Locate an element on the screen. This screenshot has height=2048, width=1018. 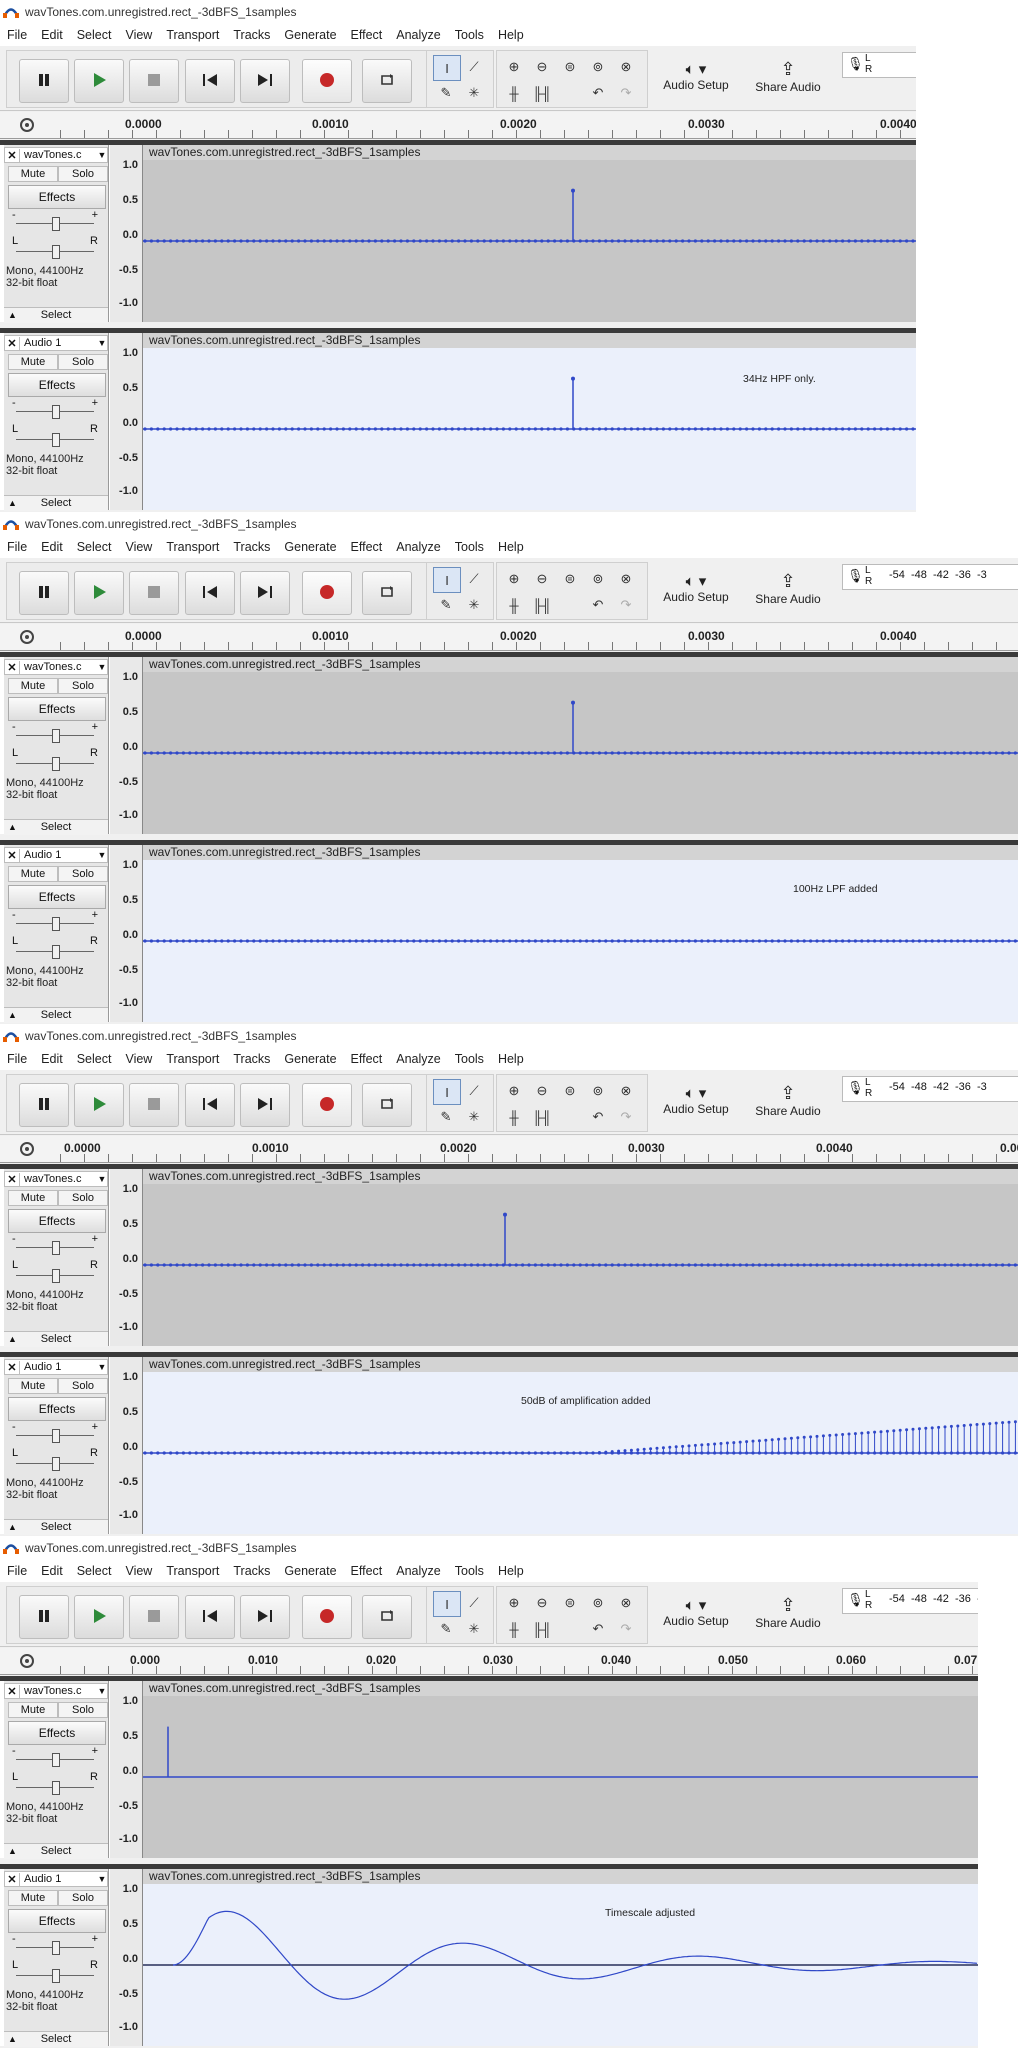
trim-audio-button: ╫ is located at coordinates (514, 93).